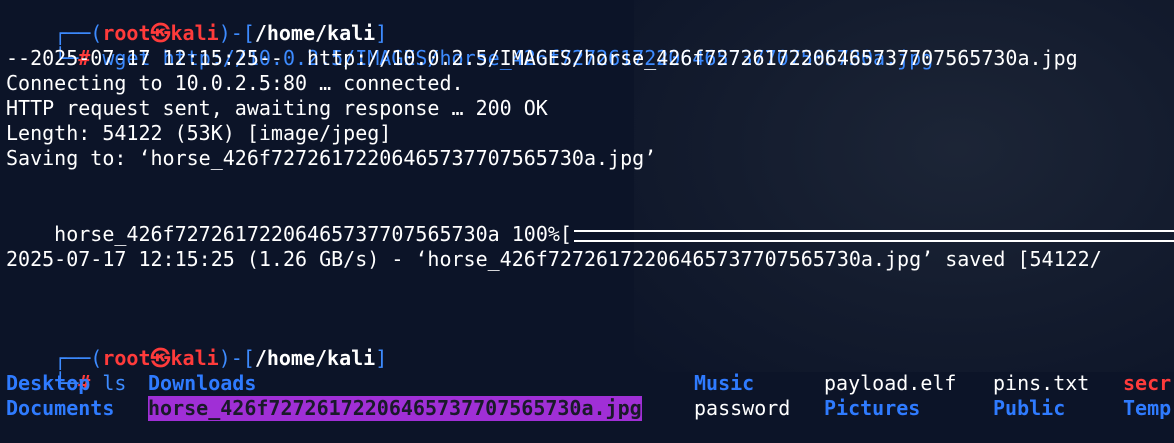 This screenshot has width=1174, height=443. I want to click on ls-entry-documents: Documents, so click(60, 408).